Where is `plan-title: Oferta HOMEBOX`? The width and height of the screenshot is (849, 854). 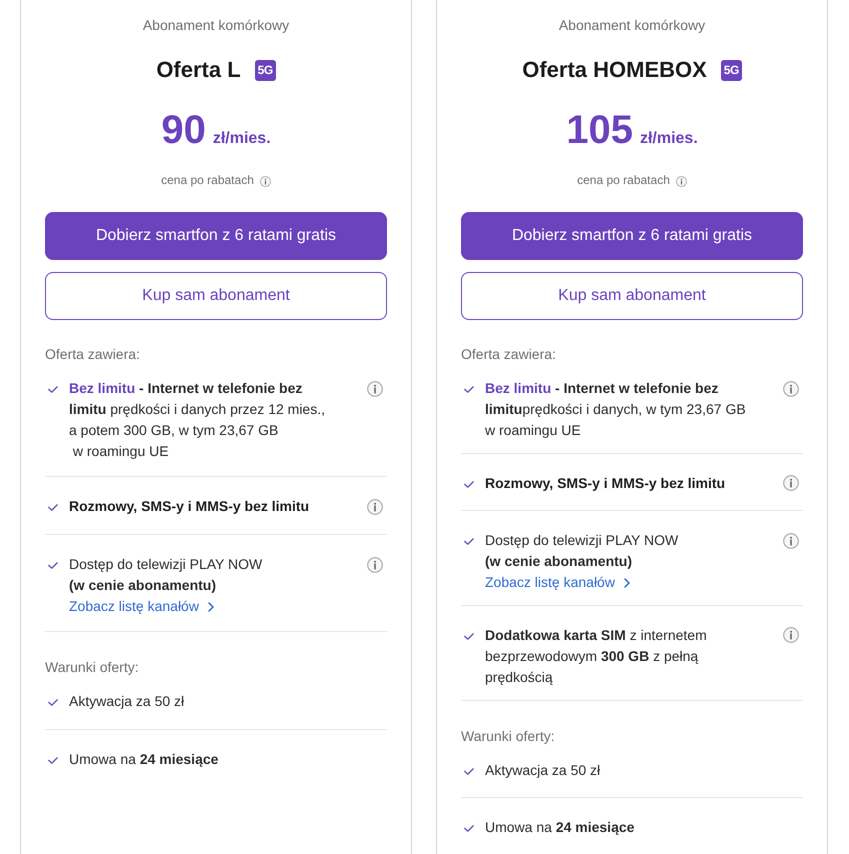 plan-title: Oferta HOMEBOX is located at coordinates (614, 70).